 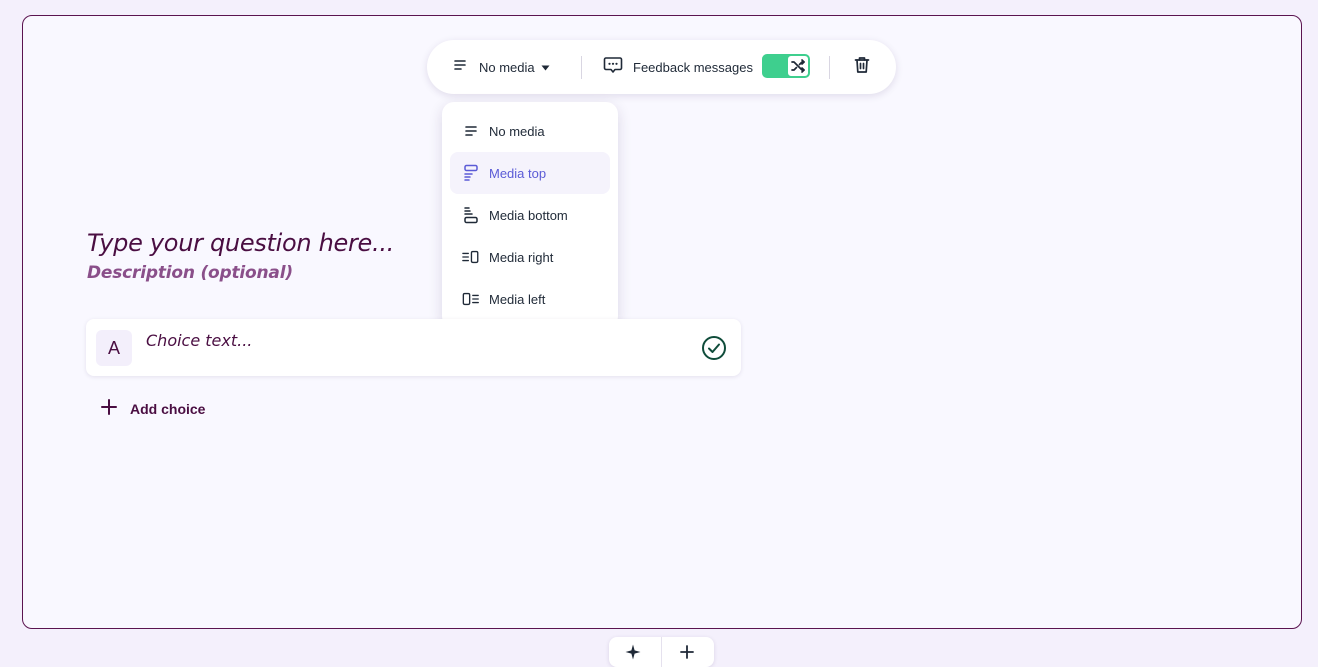 I want to click on shuffle-icon, so click(x=798, y=66).